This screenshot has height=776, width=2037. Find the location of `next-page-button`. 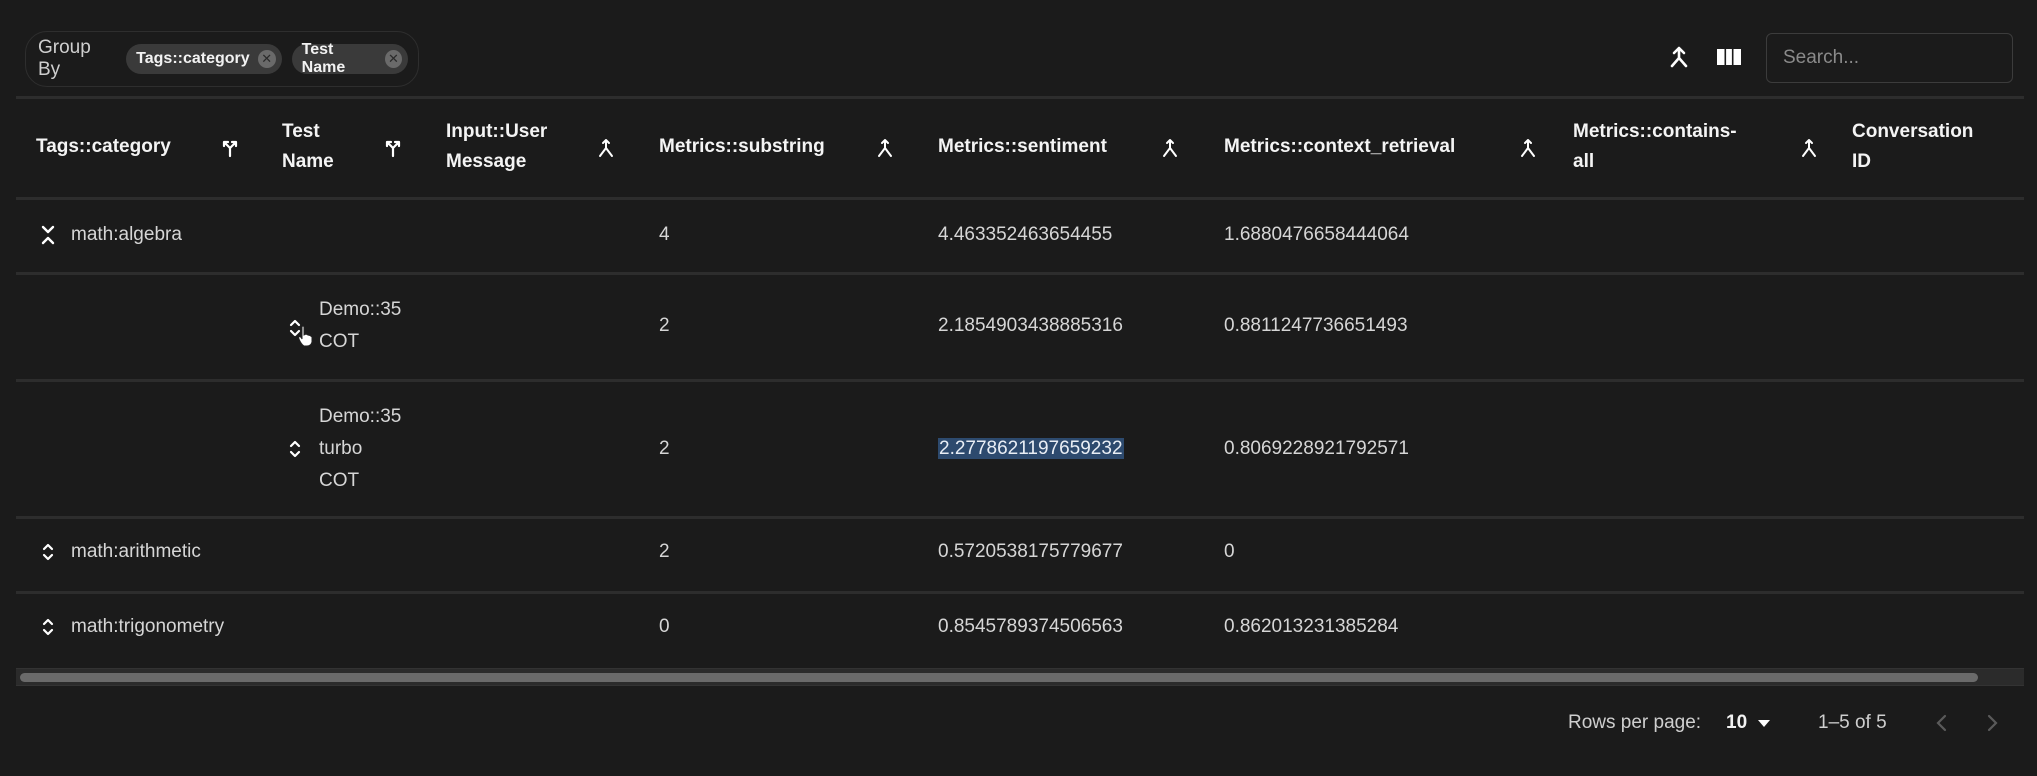

next-page-button is located at coordinates (1992, 723).